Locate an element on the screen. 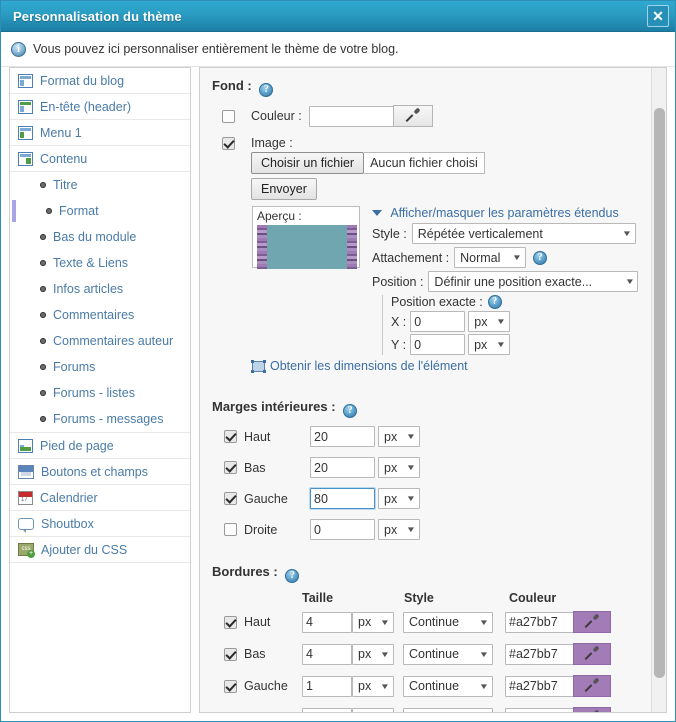 This screenshot has width=676, height=722. bordure-bas-size-input is located at coordinates (327, 654).